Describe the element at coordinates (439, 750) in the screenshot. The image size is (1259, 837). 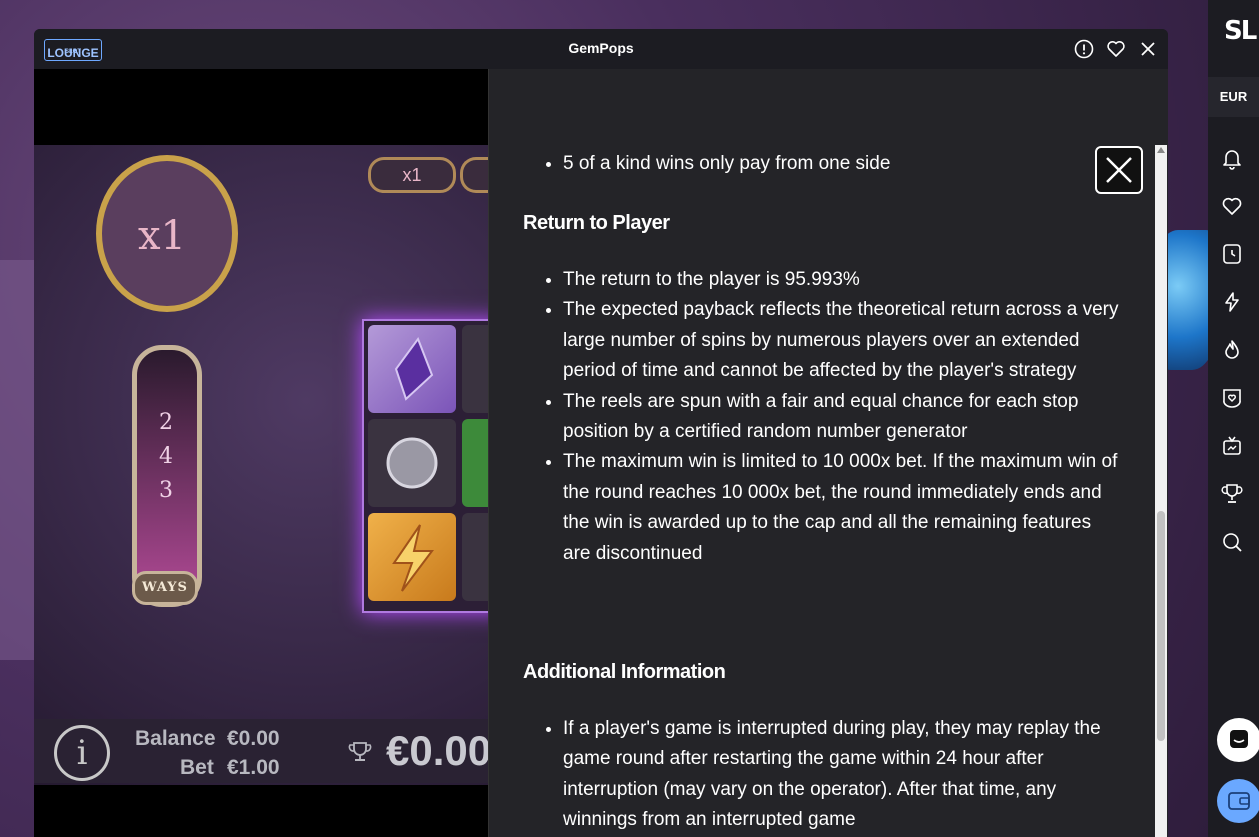
I see `win-value: €0.00` at that location.